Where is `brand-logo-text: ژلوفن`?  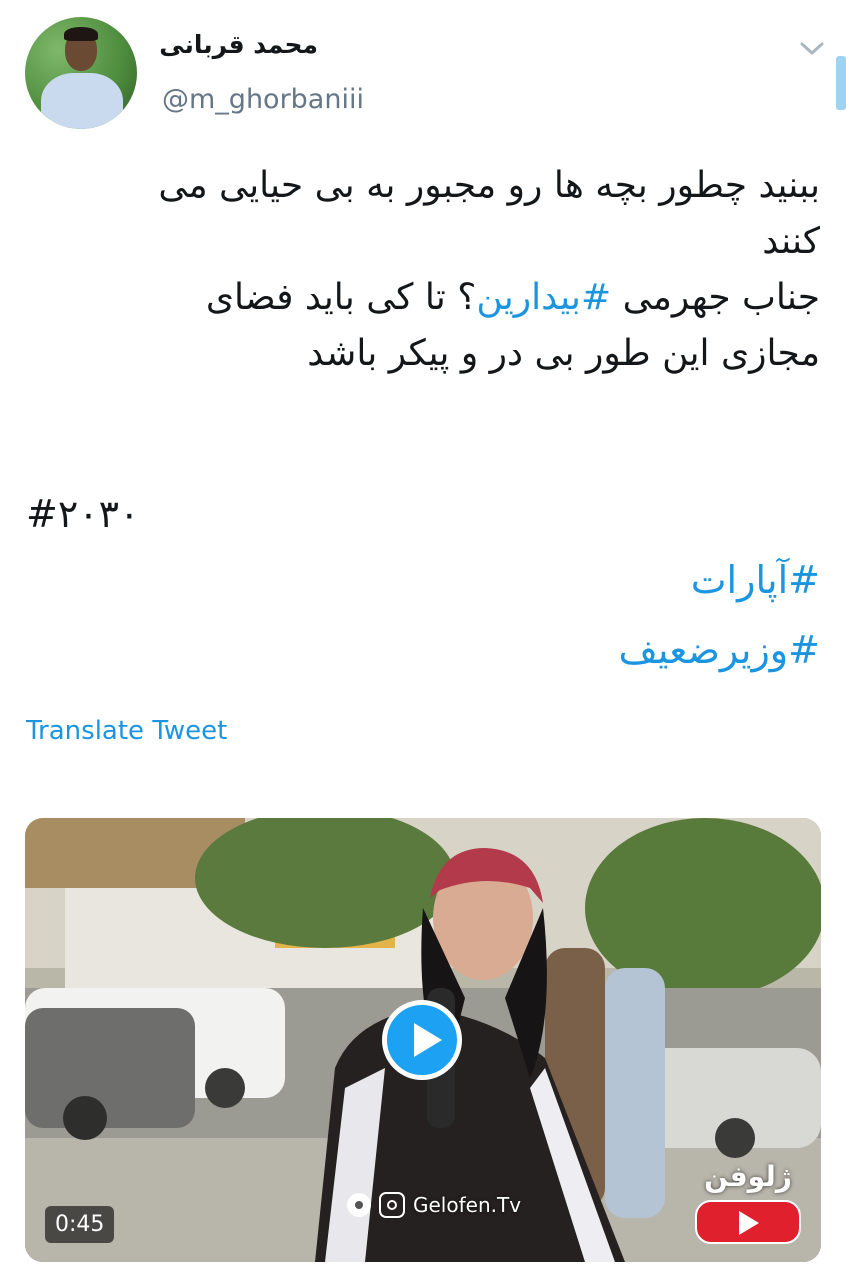 brand-logo-text: ژلوفن is located at coordinates (748, 1176).